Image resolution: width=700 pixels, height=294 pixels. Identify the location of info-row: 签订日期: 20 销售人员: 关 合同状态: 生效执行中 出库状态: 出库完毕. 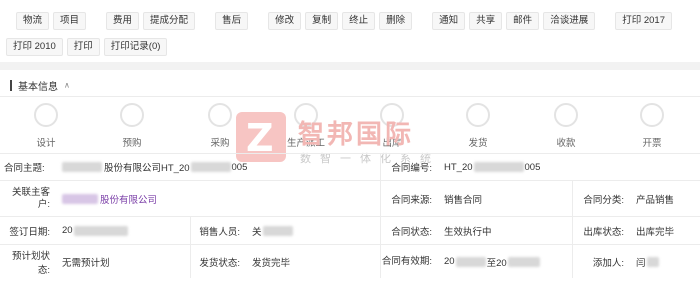
(350, 230).